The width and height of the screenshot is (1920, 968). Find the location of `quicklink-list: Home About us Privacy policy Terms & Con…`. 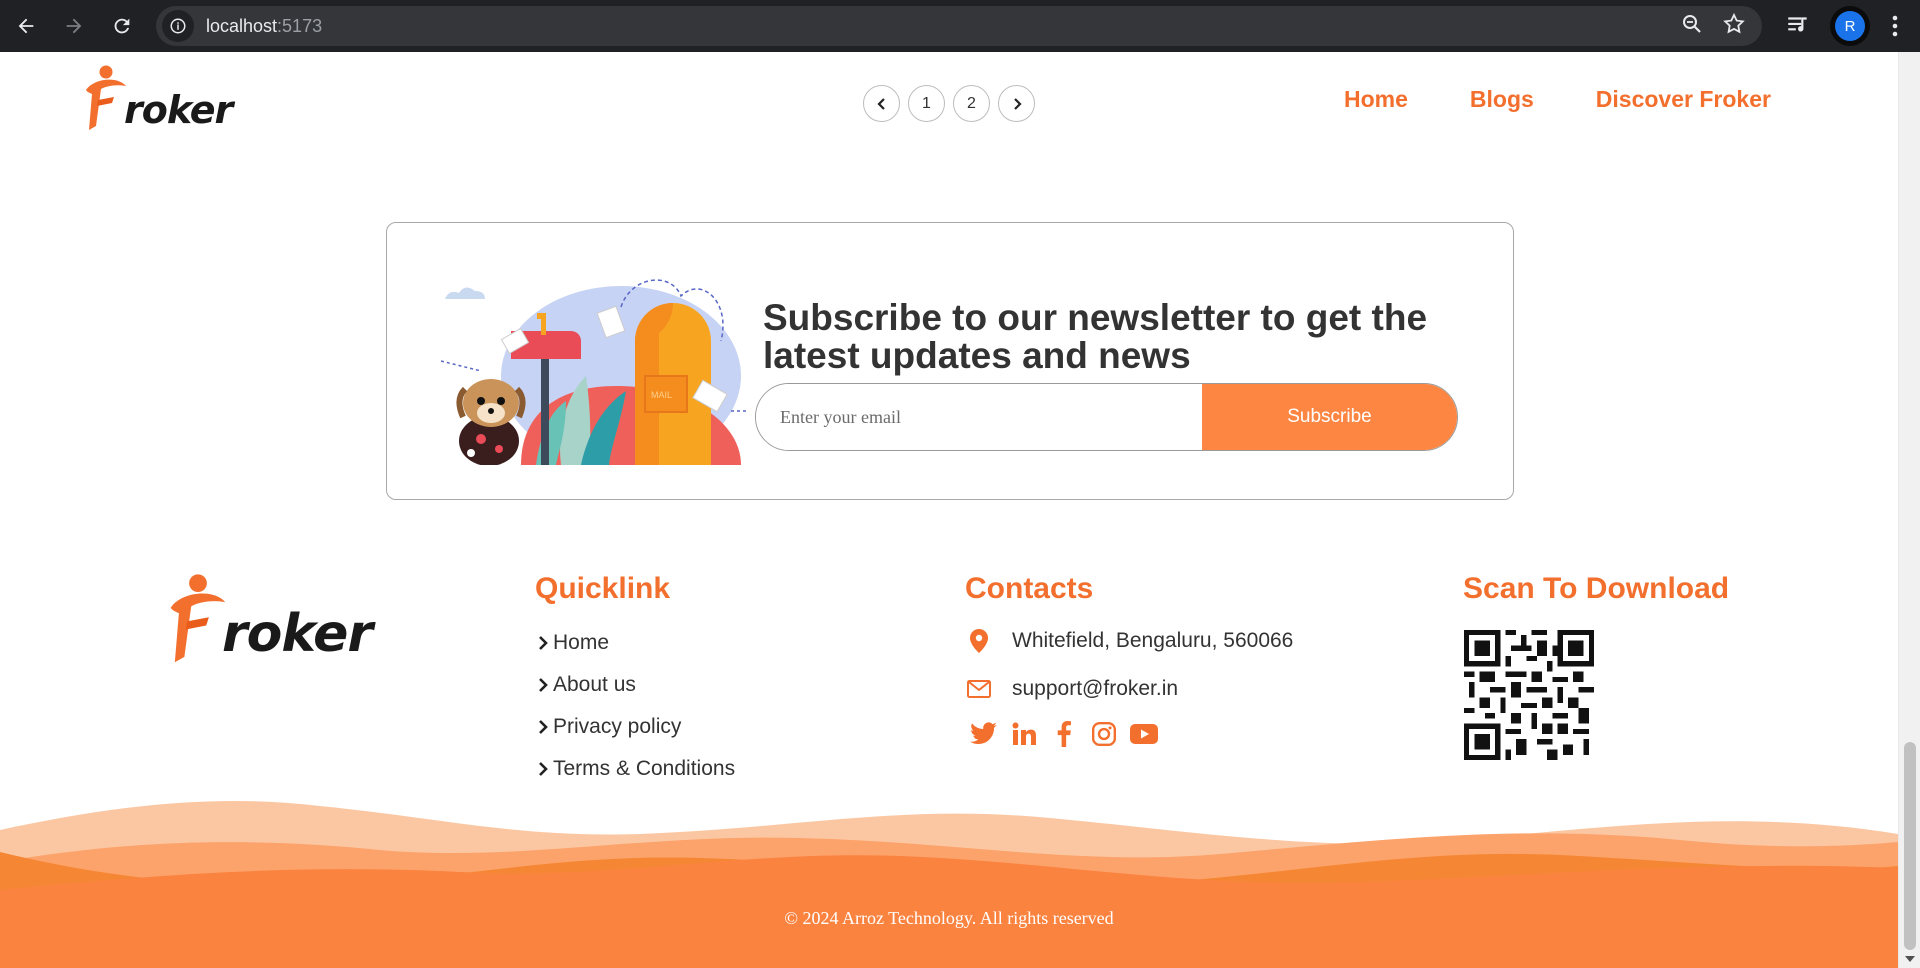

quicklink-list: Home About us Privacy policy Terms & Con… is located at coordinates (635, 706).